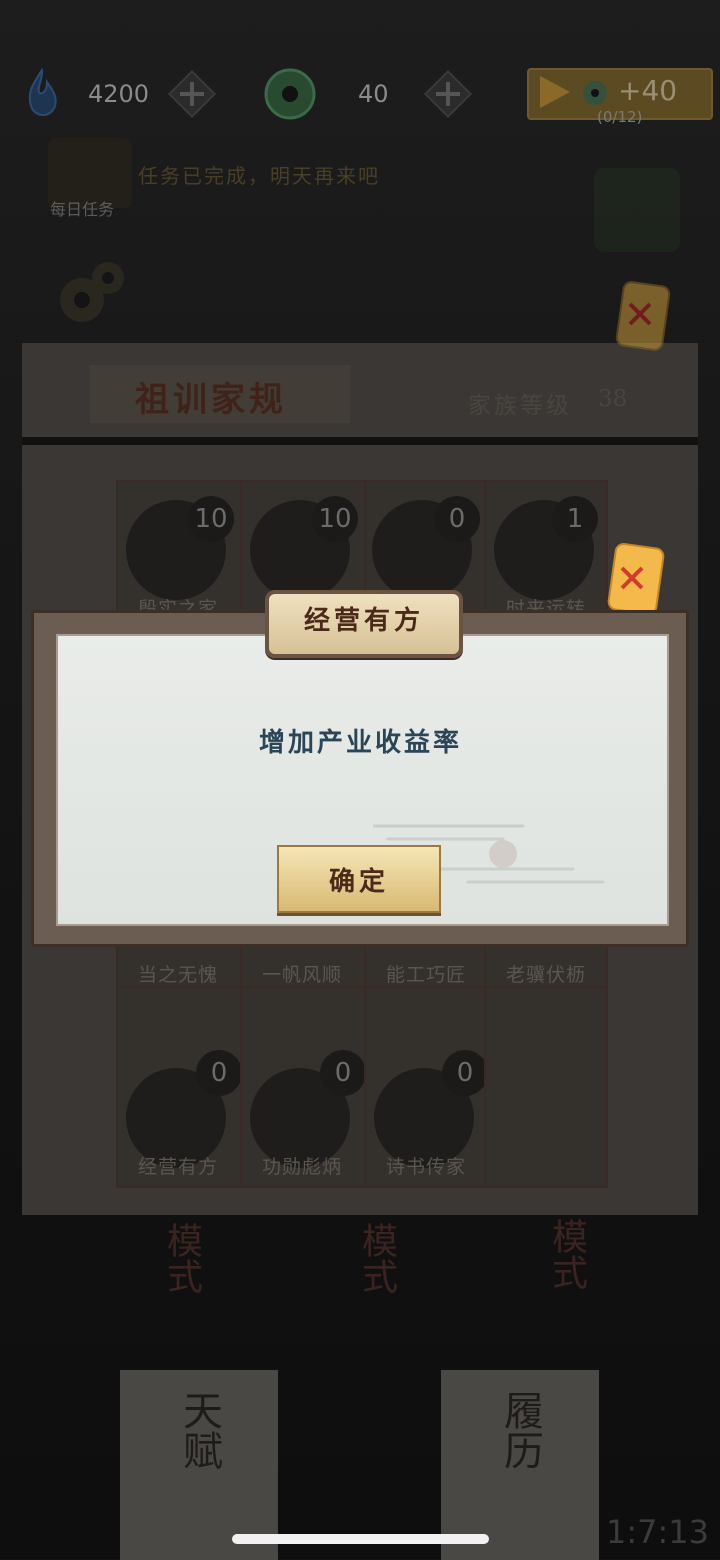 This screenshot has width=720, height=1560. I want to click on copper-coin-small-icon, so click(595, 93).